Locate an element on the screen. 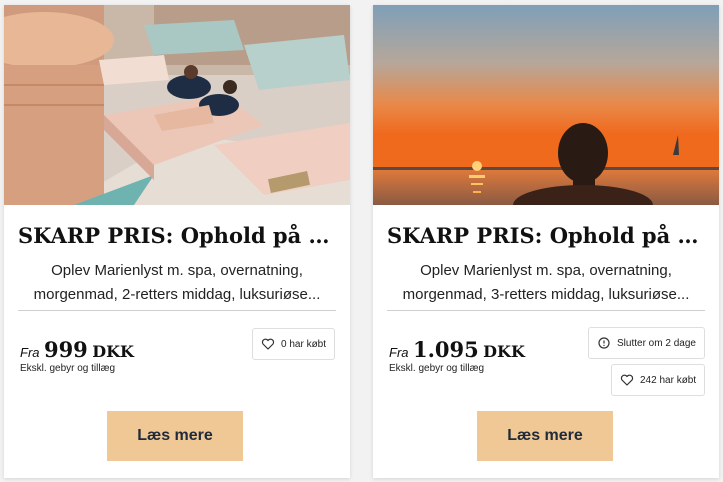 Image resolution: width=723 pixels, height=482 pixels. price-amount: 999 is located at coordinates (65, 349).